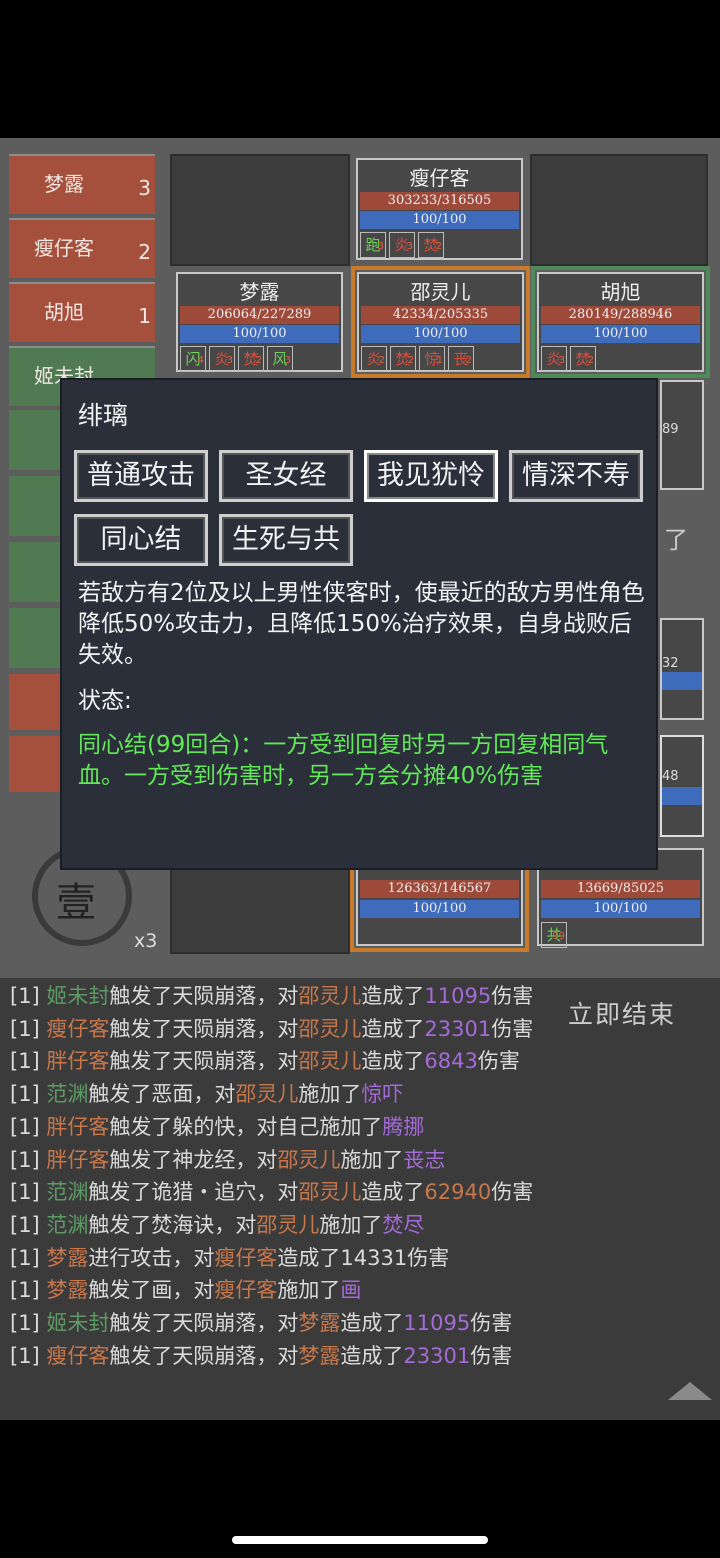 This screenshot has width=720, height=1558. I want to click on log-segment: 触发了躲的快，对自己施加了, so click(246, 1126).